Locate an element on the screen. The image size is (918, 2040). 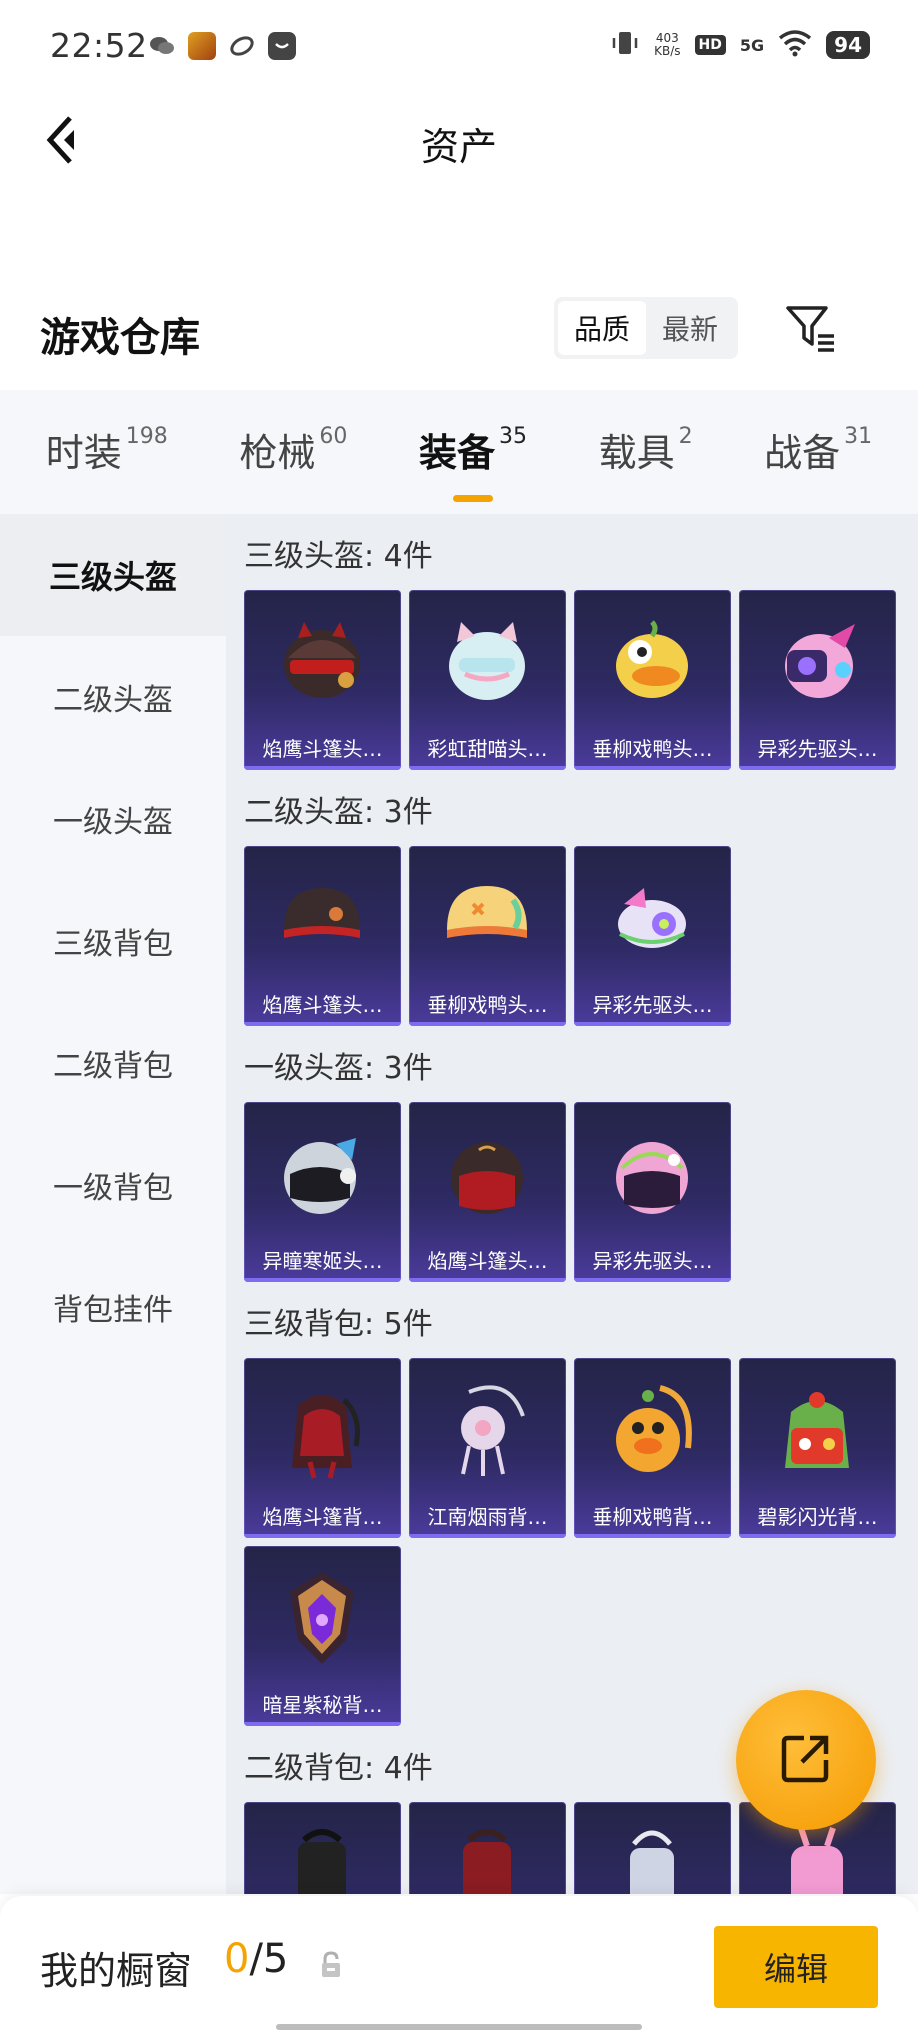
tab-label: 装备 is located at coordinates (456, 453).